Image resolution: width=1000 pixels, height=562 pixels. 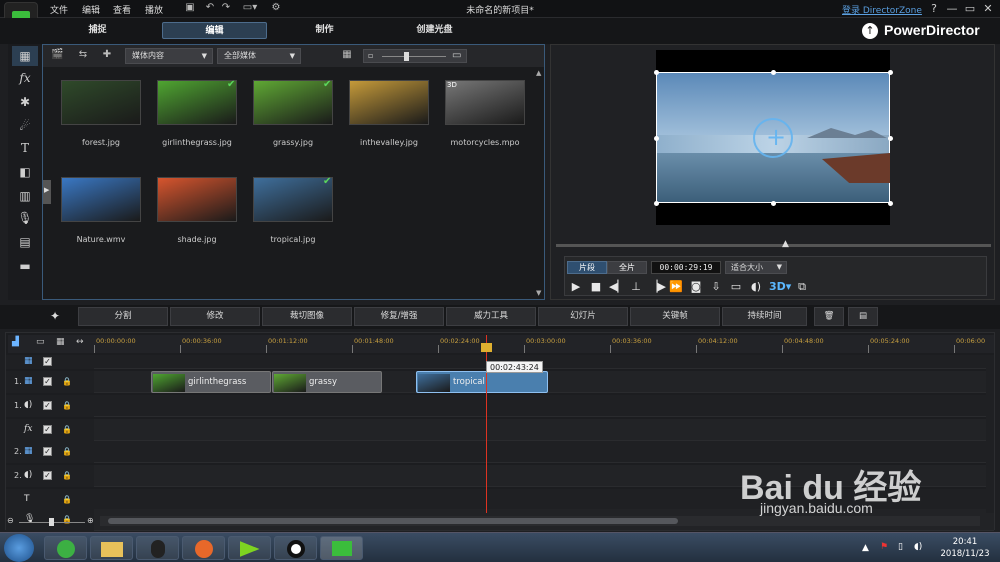 I want to click on undo-icon: ↶, so click(x=210, y=8).